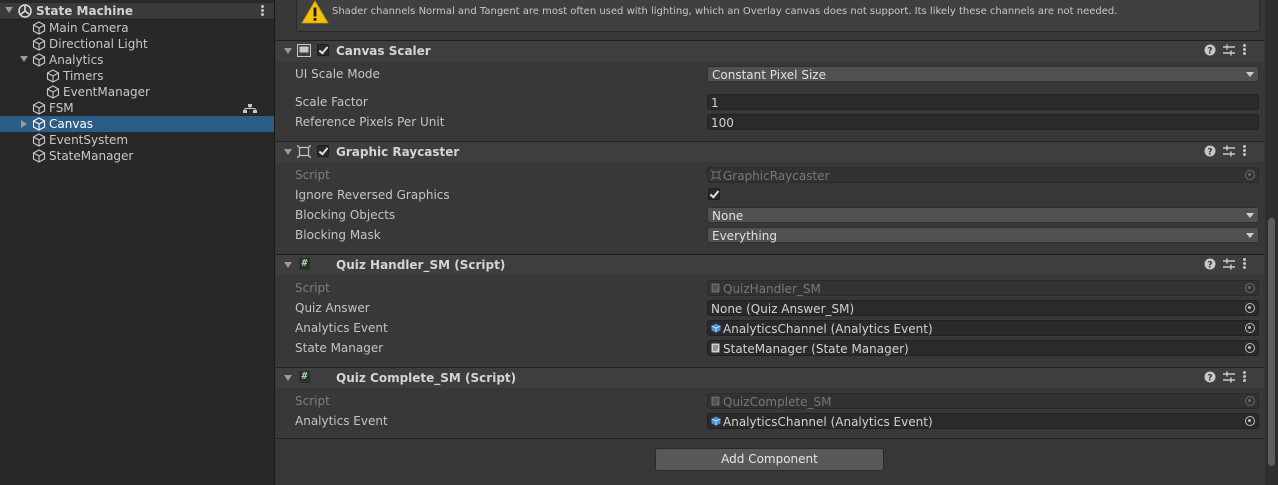 The width and height of the screenshot is (1278, 485). What do you see at coordinates (304, 50) in the screenshot?
I see `canvas-scaler-icon` at bounding box center [304, 50].